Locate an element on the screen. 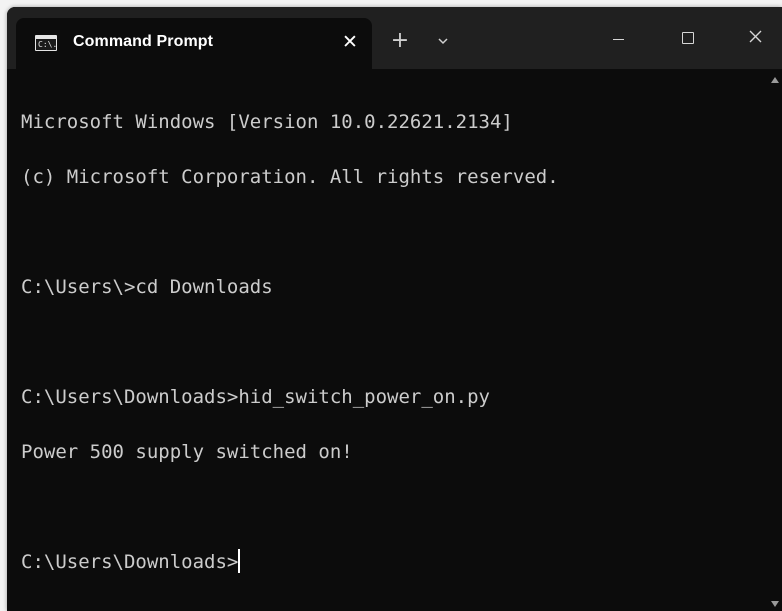  tab-dropdown-button is located at coordinates (443, 41).